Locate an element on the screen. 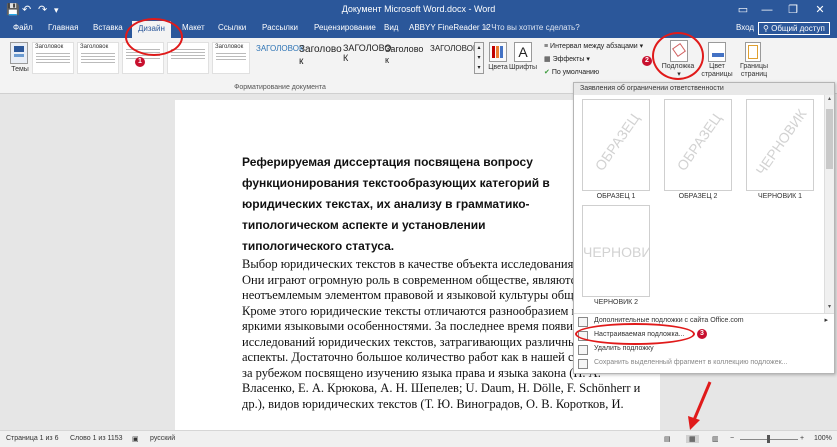  annotation-circle-custom-watermark is located at coordinates (635, 334).